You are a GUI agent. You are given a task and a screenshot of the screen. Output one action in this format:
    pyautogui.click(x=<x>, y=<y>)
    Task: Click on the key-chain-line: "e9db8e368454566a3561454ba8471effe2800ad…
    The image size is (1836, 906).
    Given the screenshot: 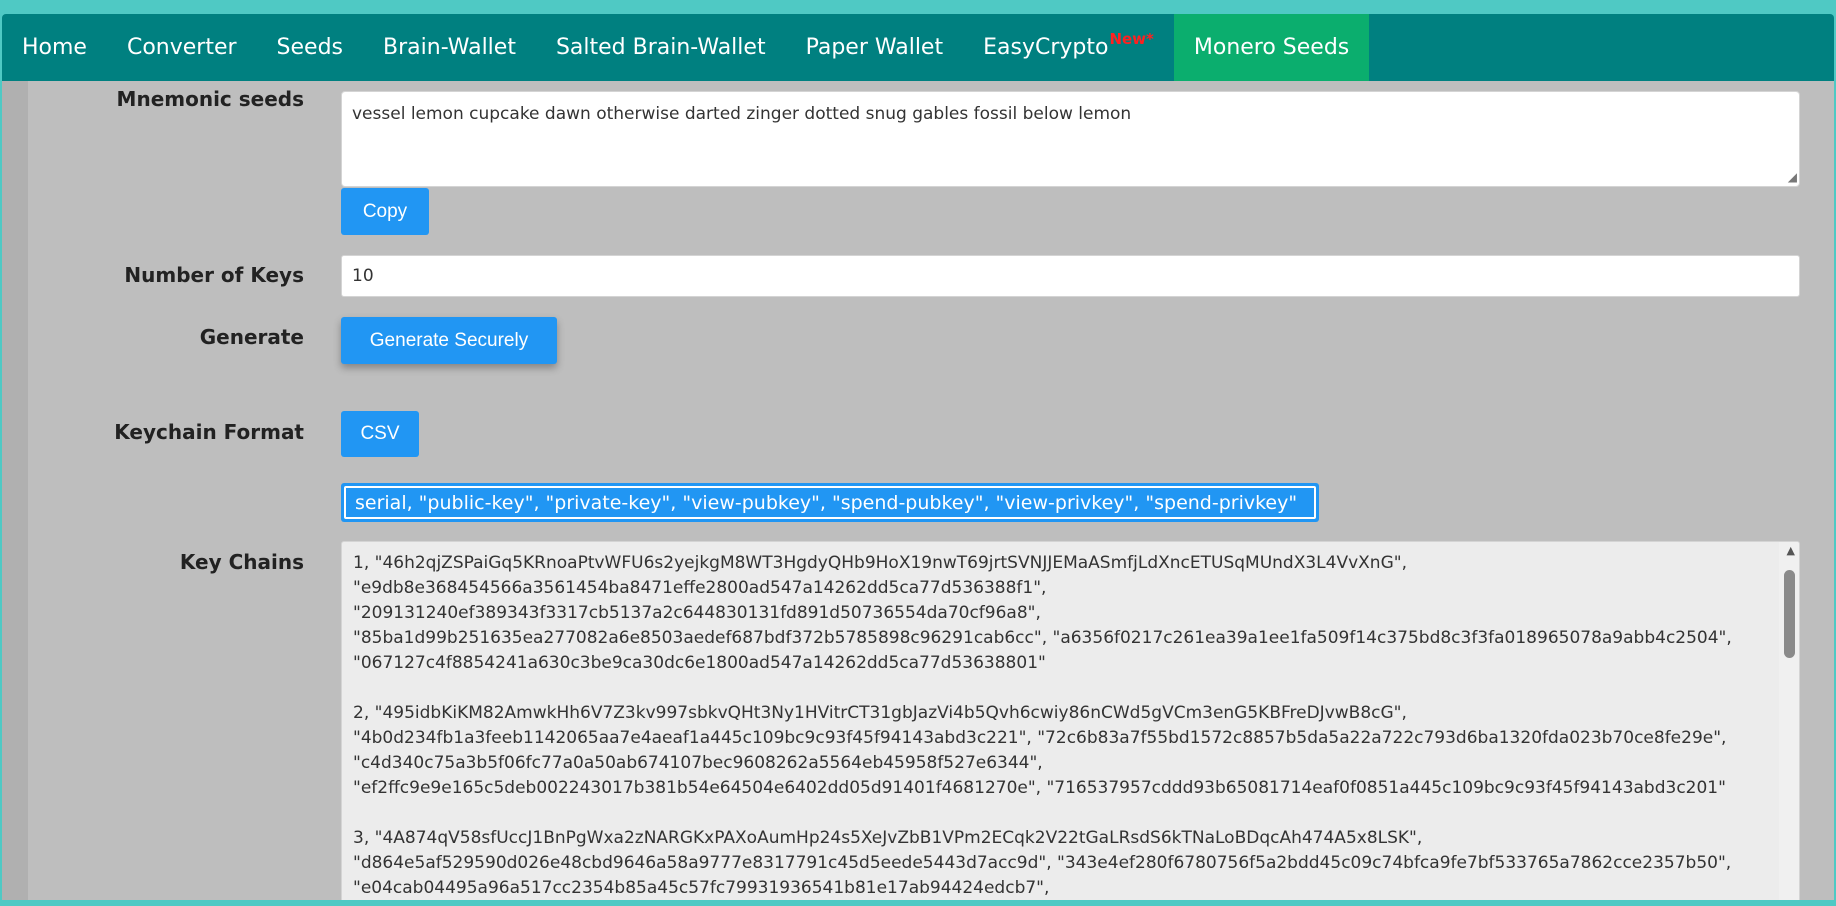 What is the action you would take?
    pyautogui.click(x=700, y=588)
    